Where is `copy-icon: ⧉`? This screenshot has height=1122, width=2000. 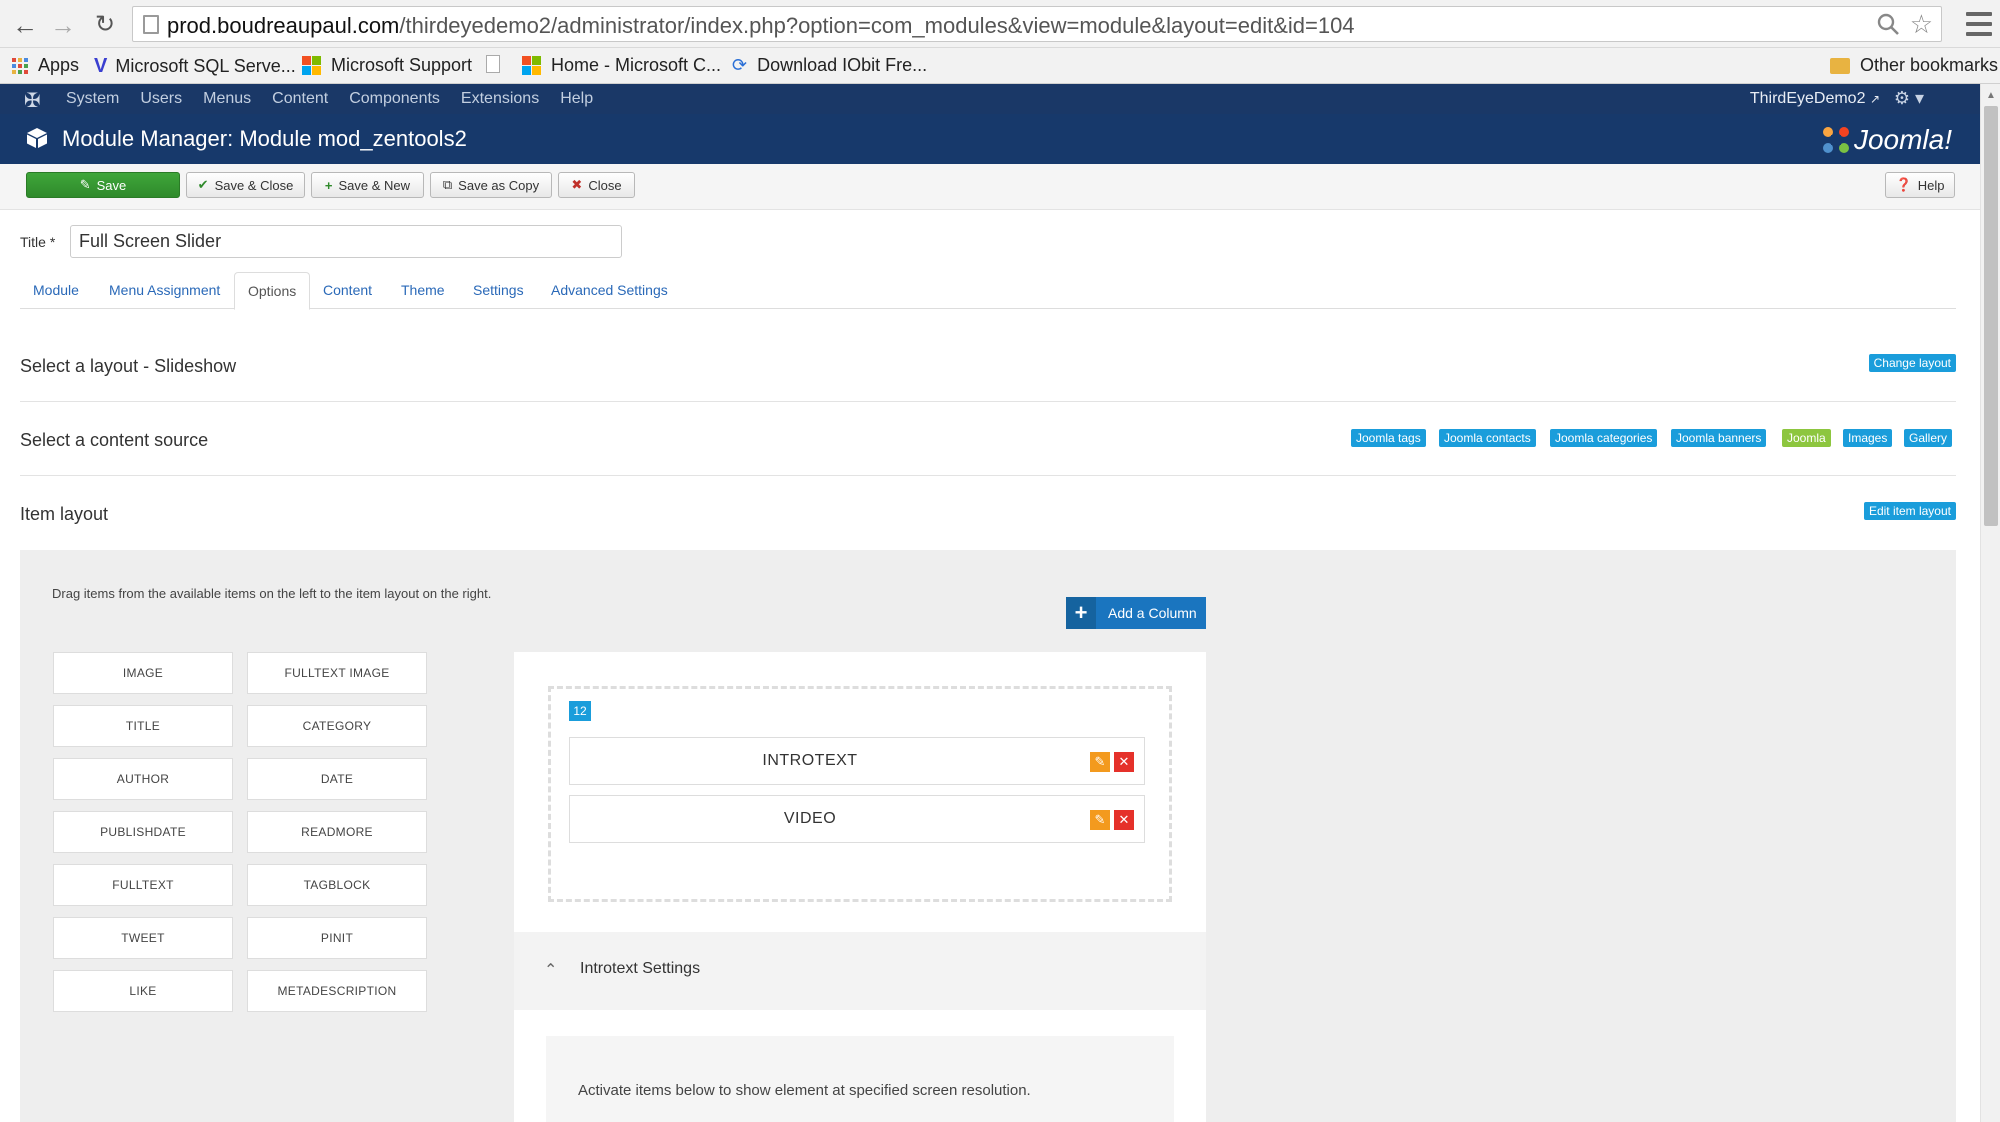
copy-icon: ⧉ is located at coordinates (447, 184).